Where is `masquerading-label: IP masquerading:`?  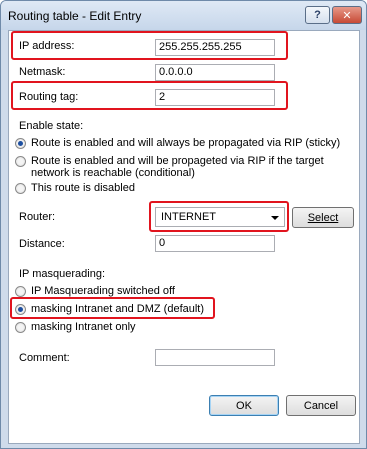
masquerading-label: IP masquerading: is located at coordinates (62, 274).